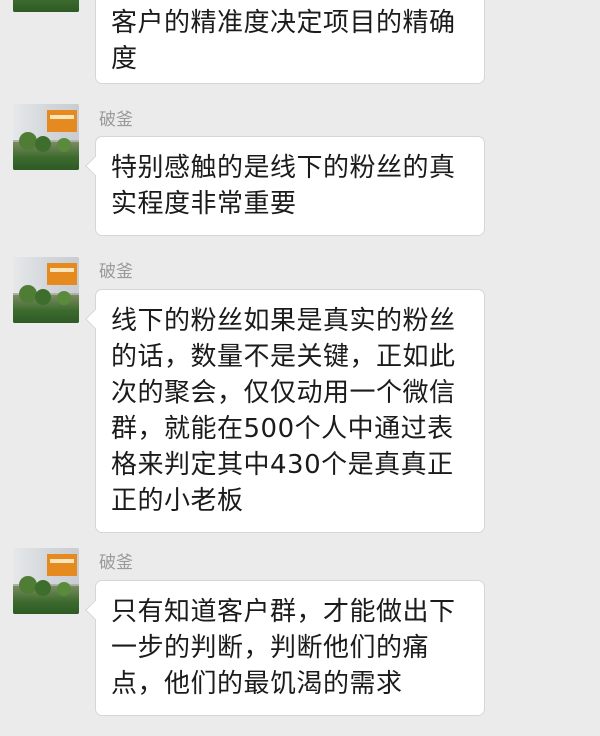 This screenshot has height=736, width=600. What do you see at coordinates (283, 41) in the screenshot?
I see `message-text: 客户的精准度决定项目的精确度` at bounding box center [283, 41].